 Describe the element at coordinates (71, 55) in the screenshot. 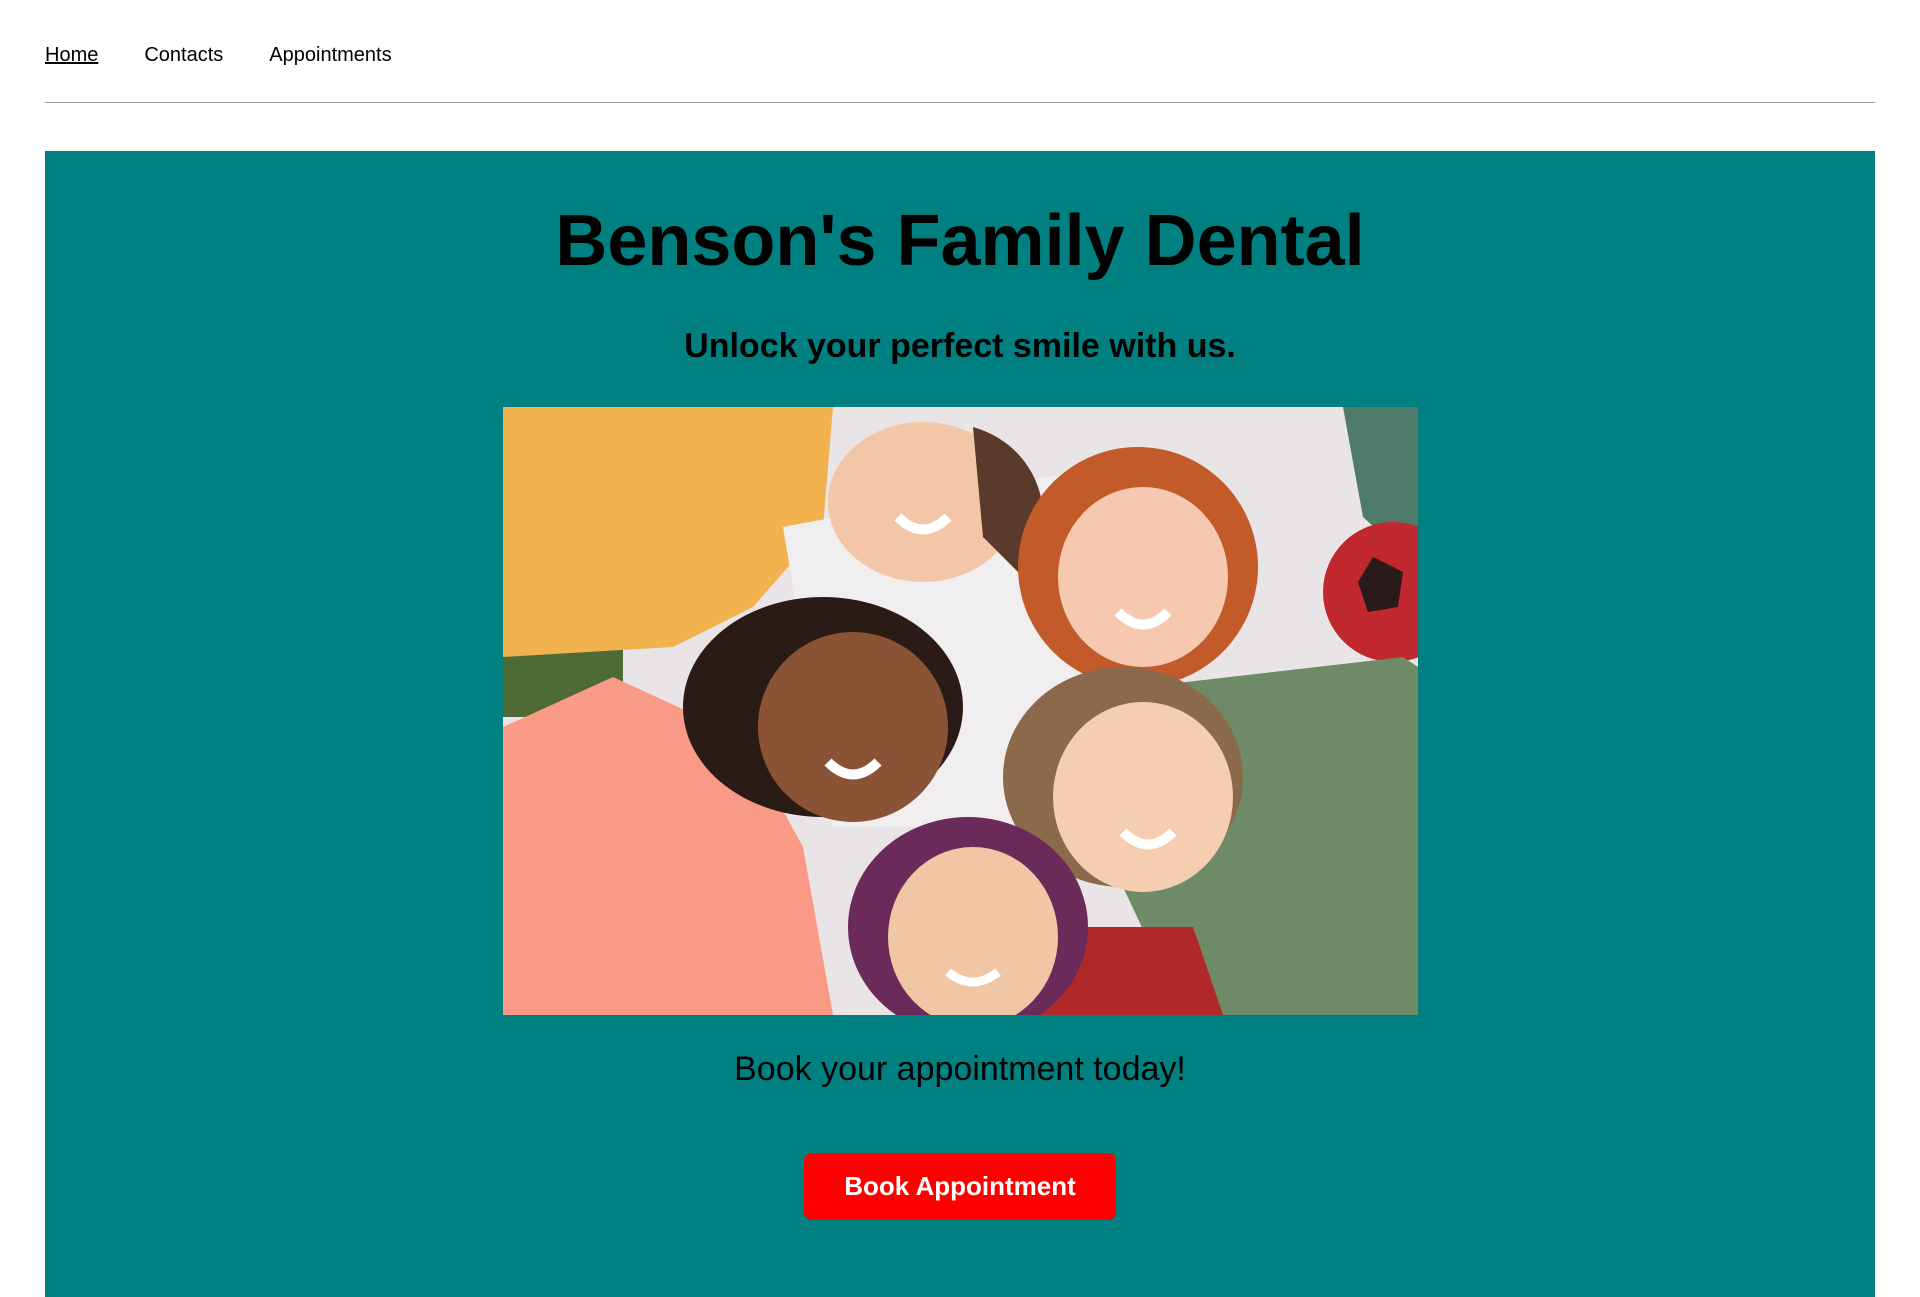

I see `nav-link-home: Home` at that location.